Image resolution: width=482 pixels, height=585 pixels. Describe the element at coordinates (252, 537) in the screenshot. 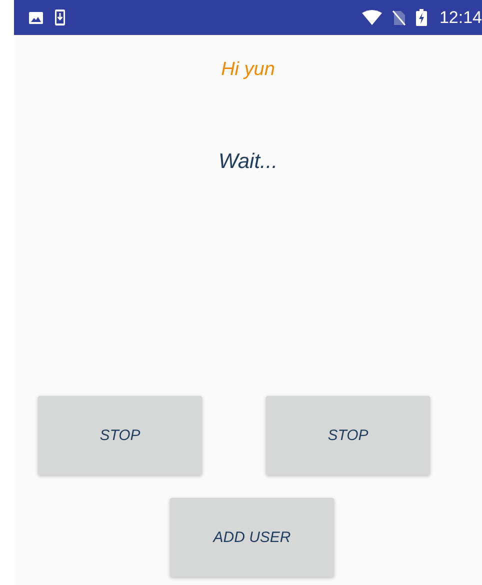

I see `add-user-button: ADD USER` at that location.